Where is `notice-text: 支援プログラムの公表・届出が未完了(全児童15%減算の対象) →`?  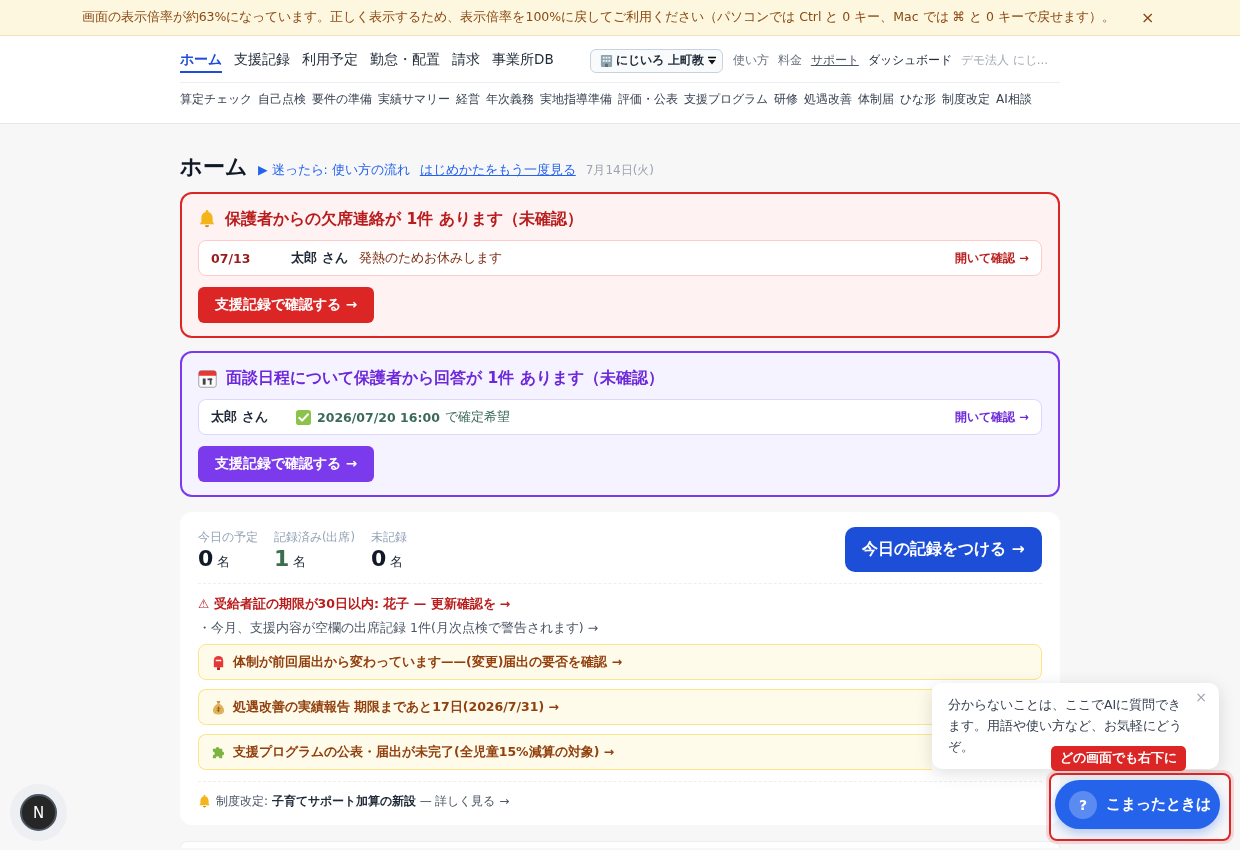
notice-text: 支援プログラムの公表・届出が未完了(全児童15%減算の対象) → is located at coordinates (424, 752).